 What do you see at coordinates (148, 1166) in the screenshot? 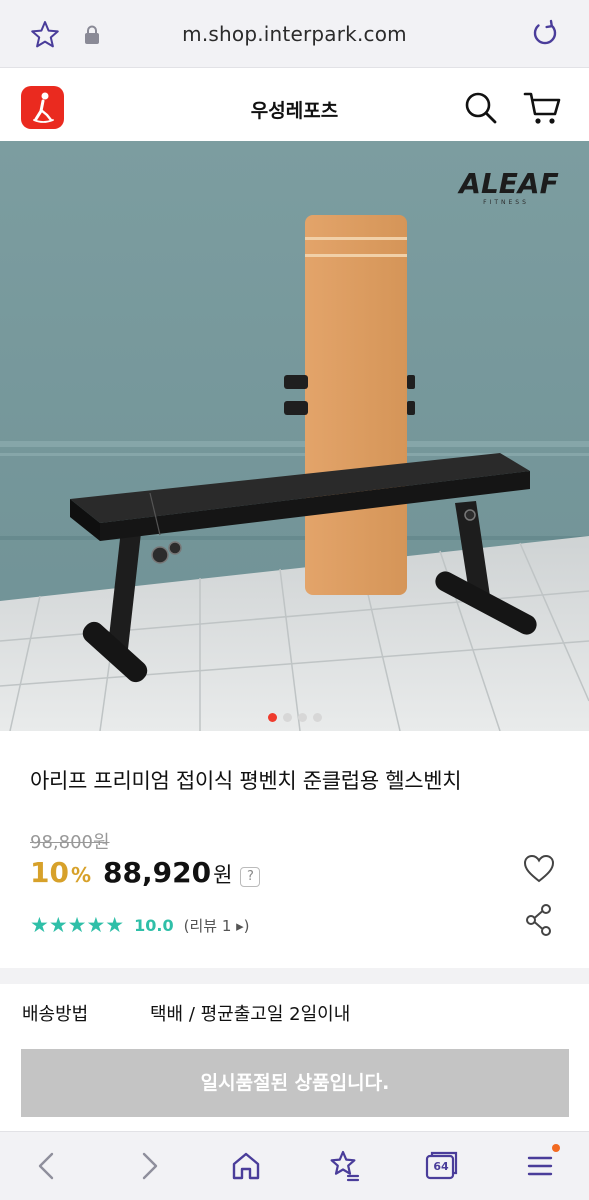
I see `forward-arrow-icon` at bounding box center [148, 1166].